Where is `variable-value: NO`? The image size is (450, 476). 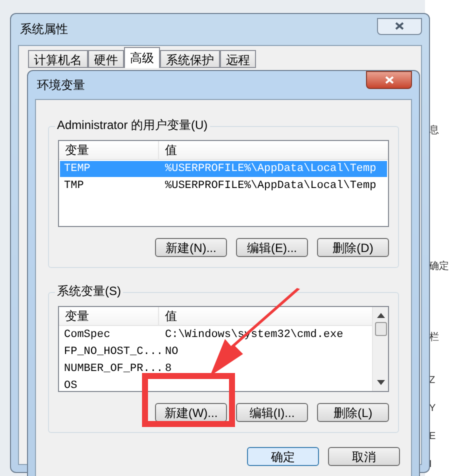
variable-value: NO is located at coordinates (171, 352).